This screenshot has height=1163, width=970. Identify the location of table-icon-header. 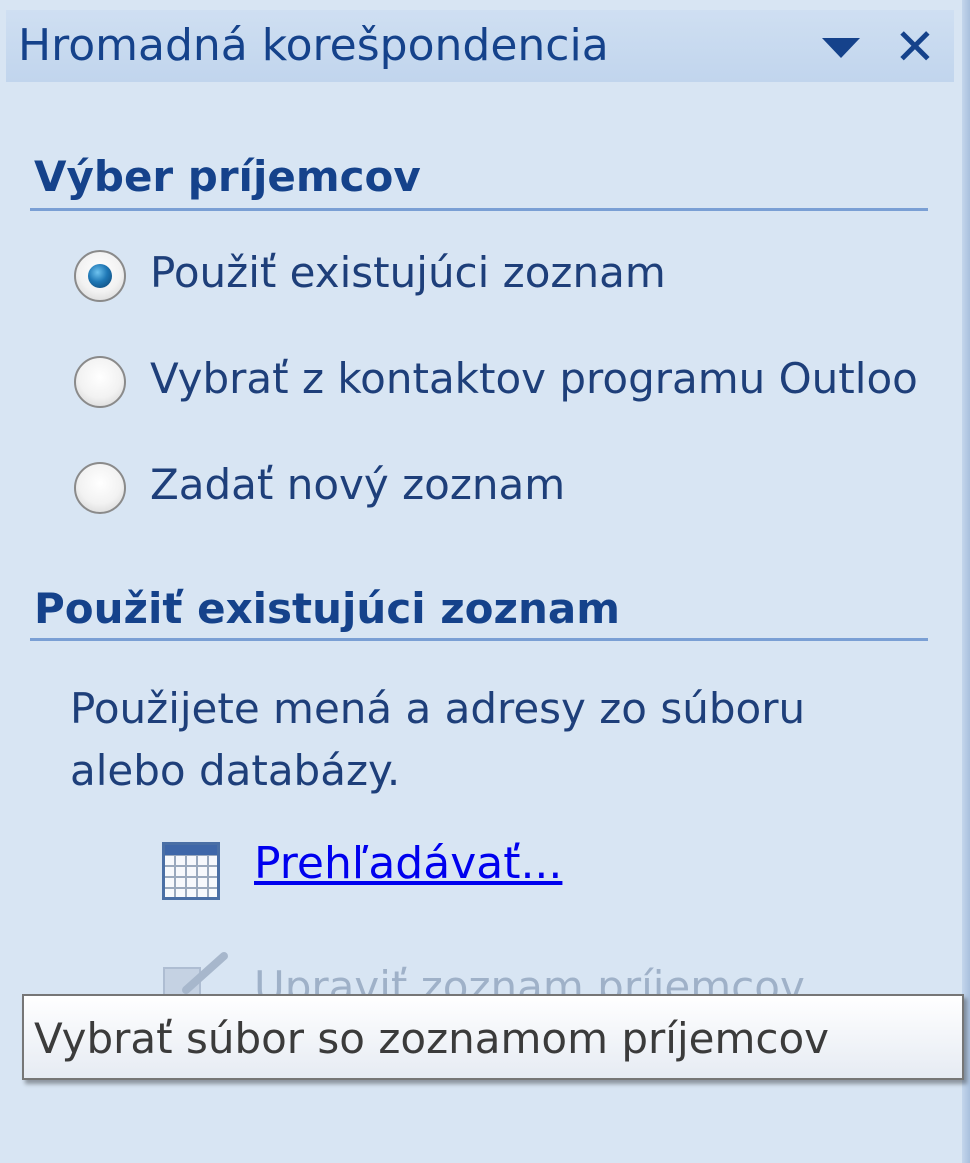
(191, 850).